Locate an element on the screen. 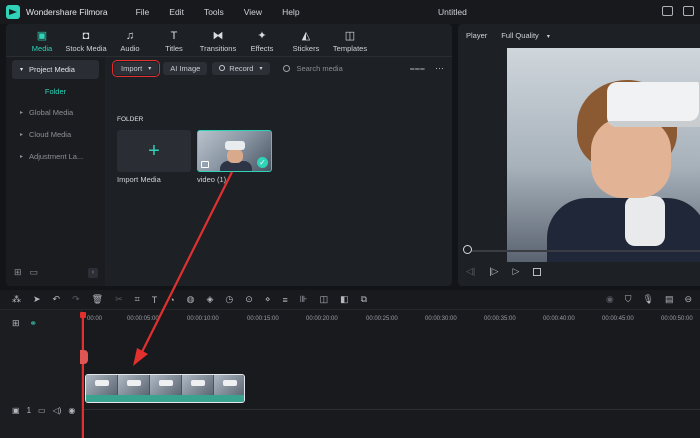 The width and height of the screenshot is (700, 438). sidebar-item-cloud-media: ▸ Cloud Media is located at coordinates (55, 134).